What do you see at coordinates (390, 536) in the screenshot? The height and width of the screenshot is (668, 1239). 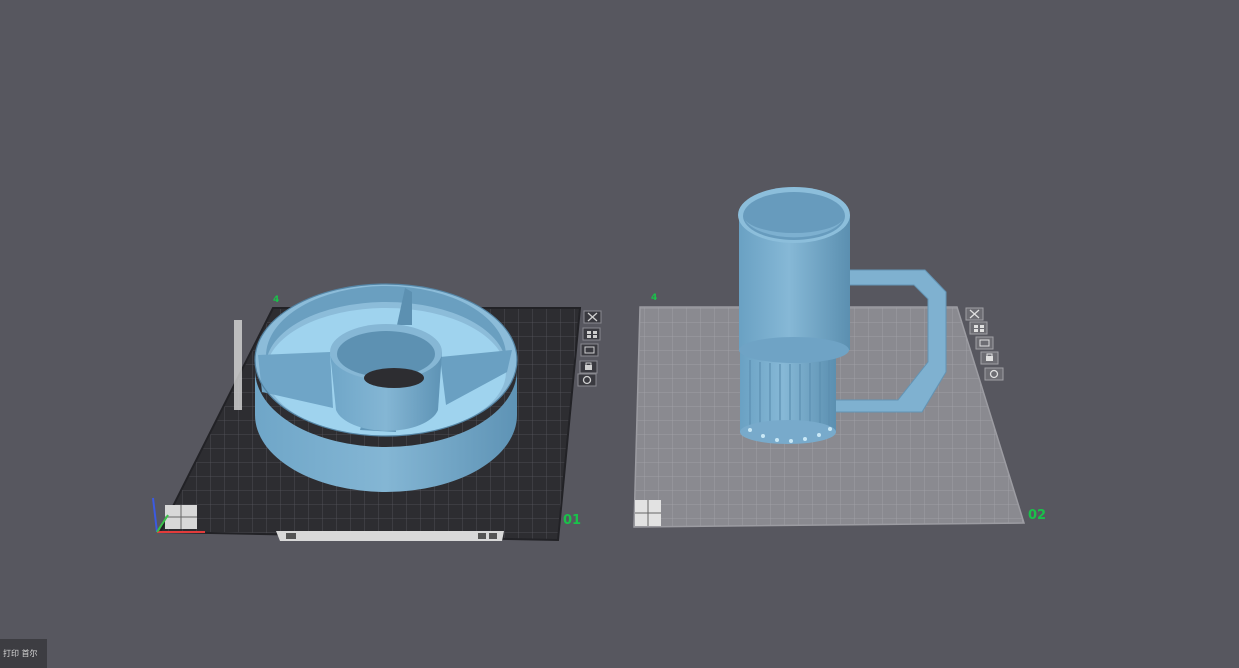 I see `plate-01-info-strip` at bounding box center [390, 536].